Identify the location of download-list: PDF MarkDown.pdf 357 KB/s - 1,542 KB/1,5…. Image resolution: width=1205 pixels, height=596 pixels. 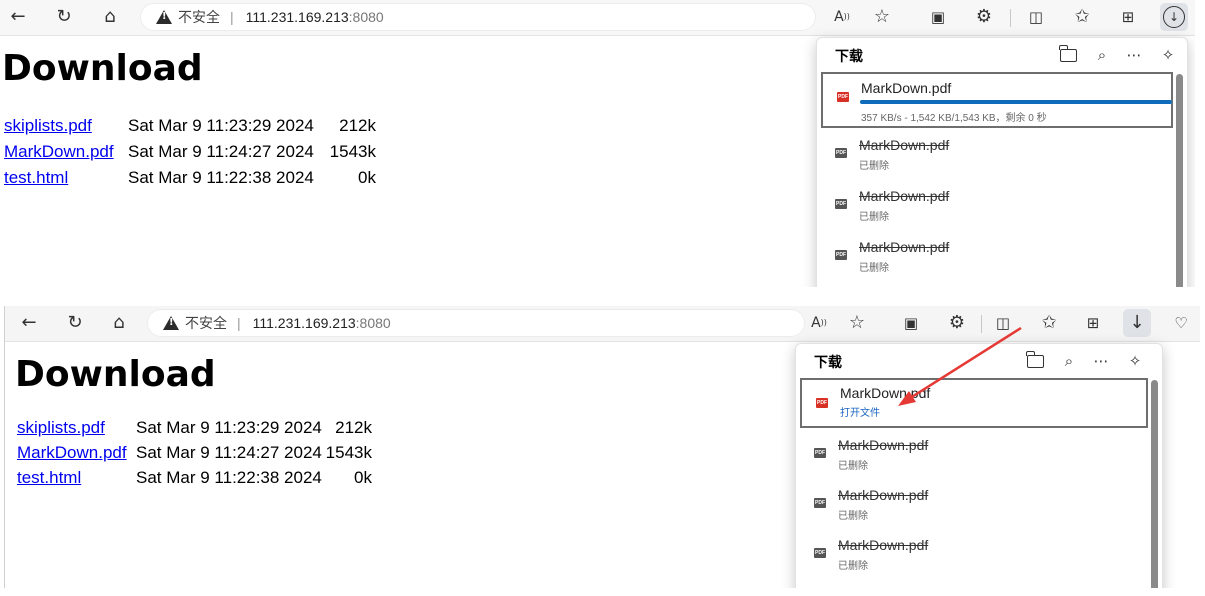
(997, 179).